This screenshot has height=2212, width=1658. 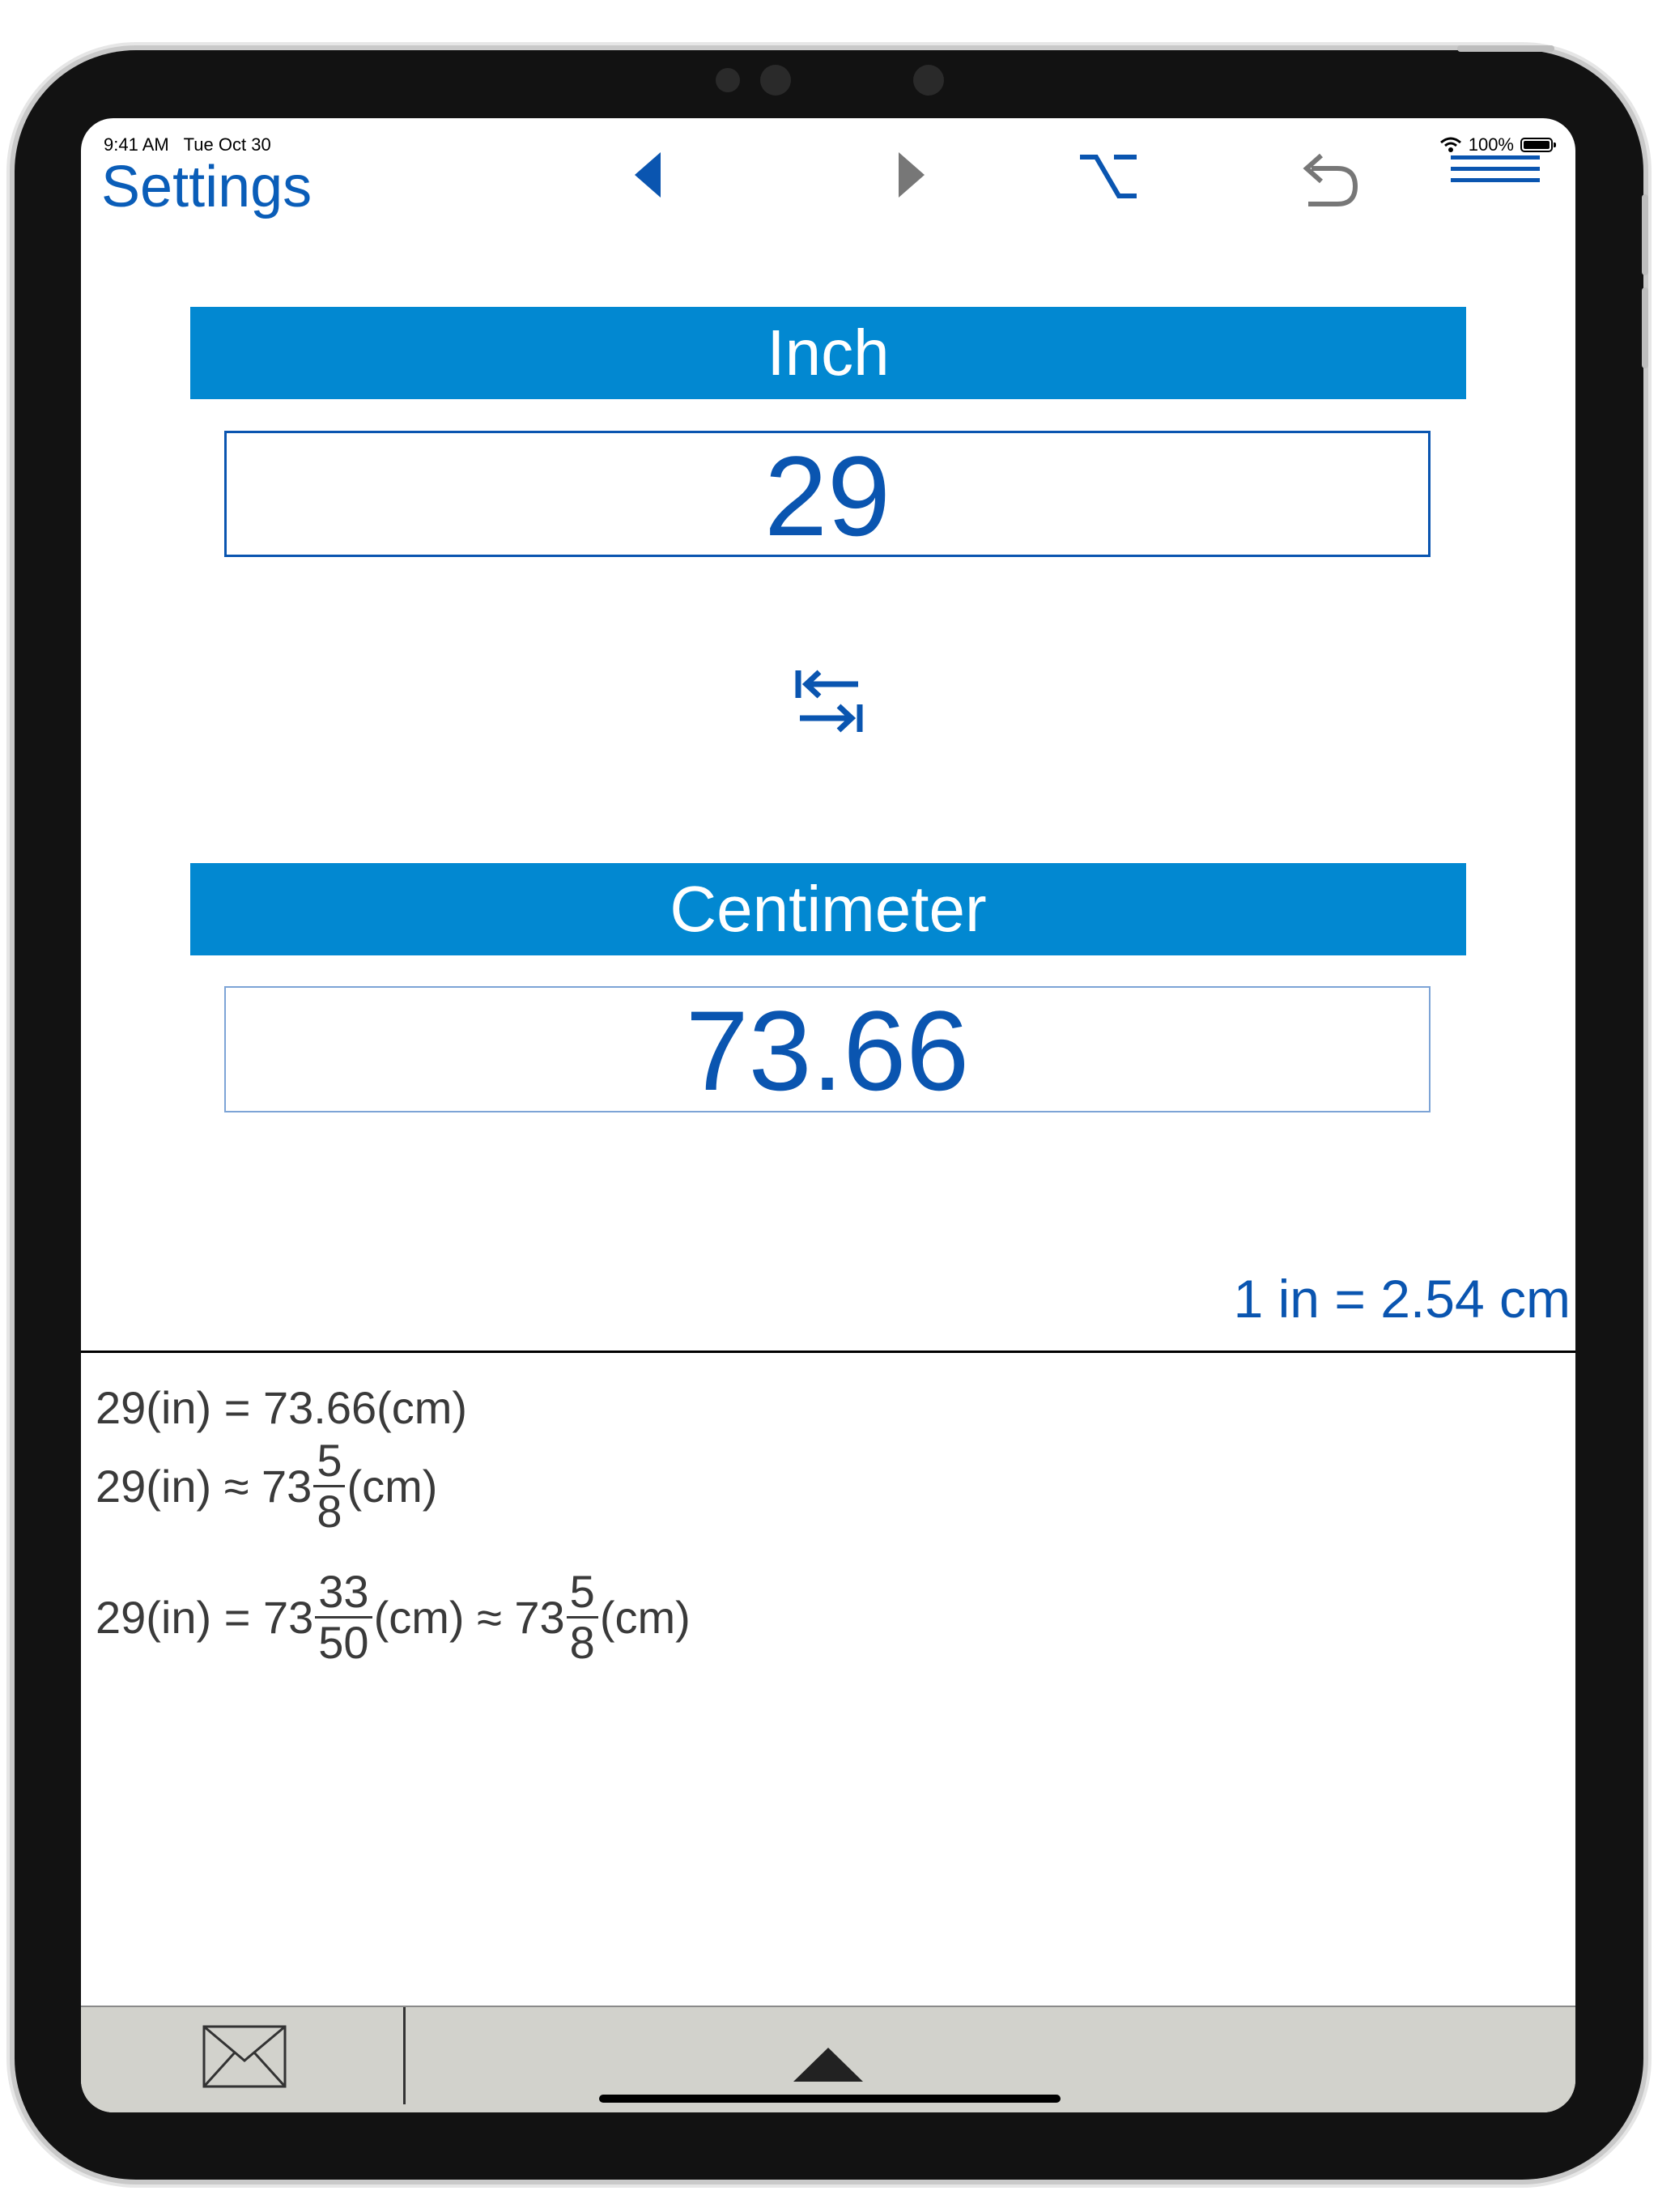 I want to click on results-divider, so click(x=828, y=1352).